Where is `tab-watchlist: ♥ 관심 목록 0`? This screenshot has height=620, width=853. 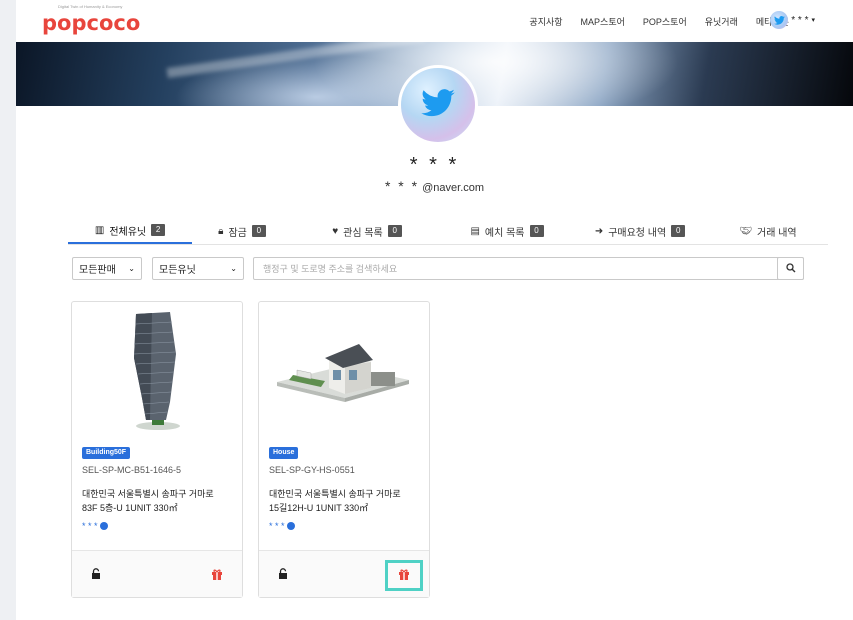 tab-watchlist: ♥ 관심 목록 0 is located at coordinates (367, 231).